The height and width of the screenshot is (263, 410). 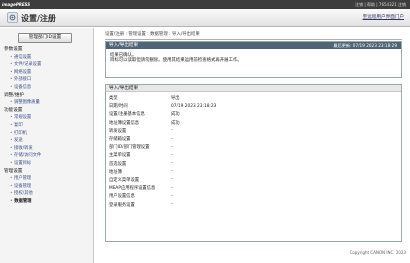 I want to click on row-label: 首选设置, so click(x=118, y=164).